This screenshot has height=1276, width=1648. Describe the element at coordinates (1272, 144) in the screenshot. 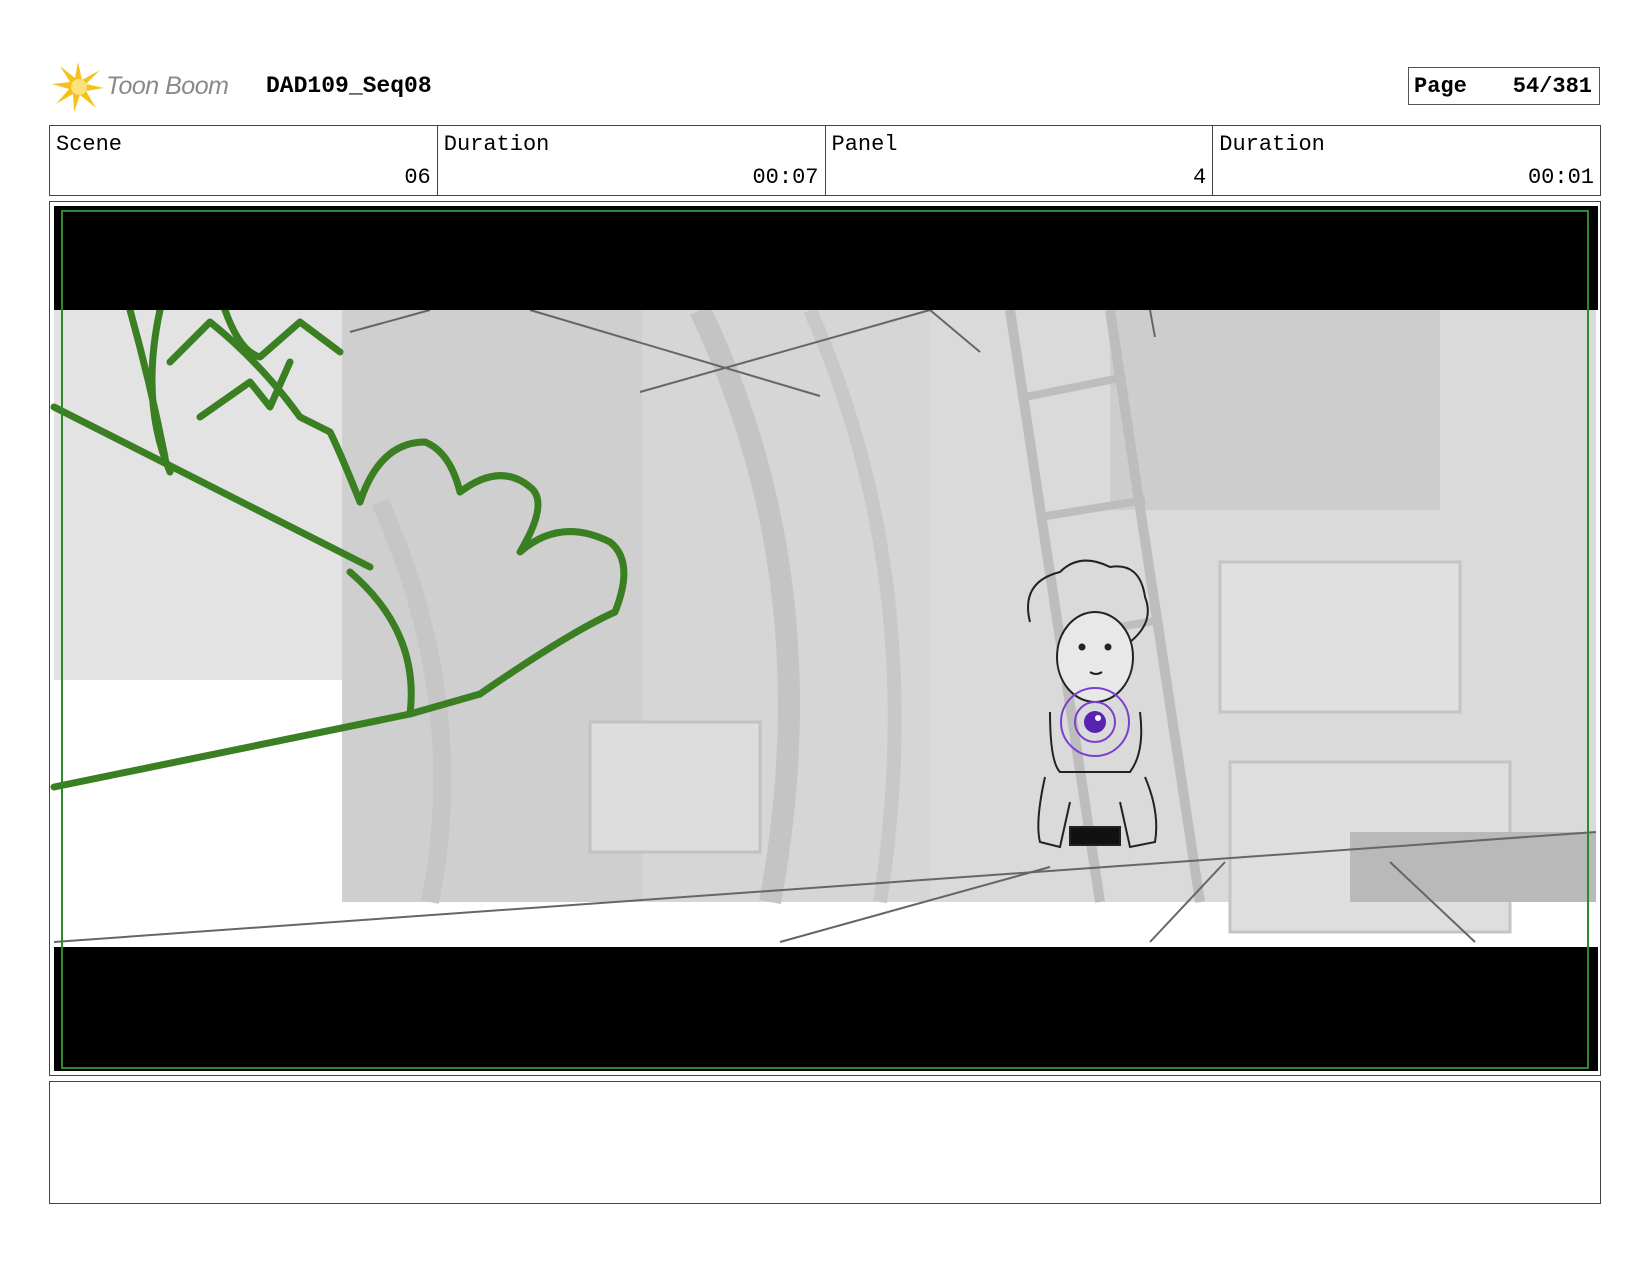

I see `panel-duration-label: Duration` at that location.